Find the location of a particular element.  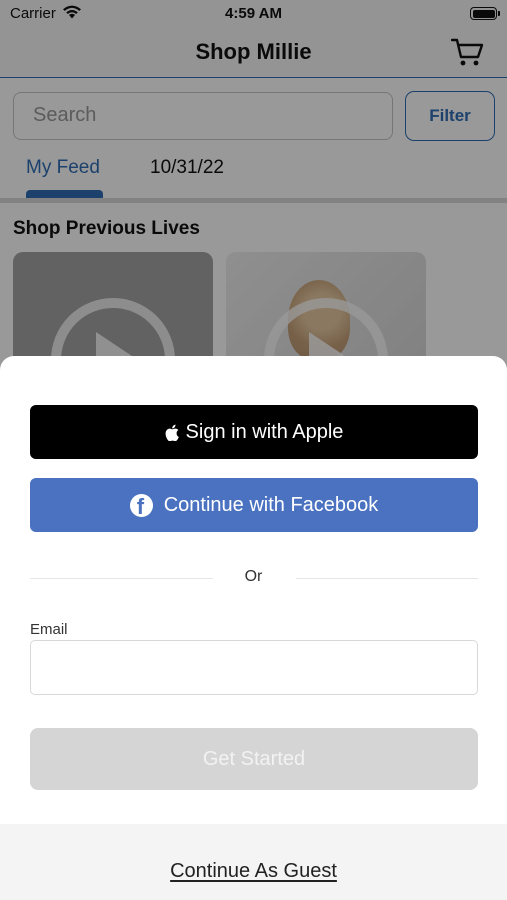

divider-text: Or is located at coordinates (253, 576).